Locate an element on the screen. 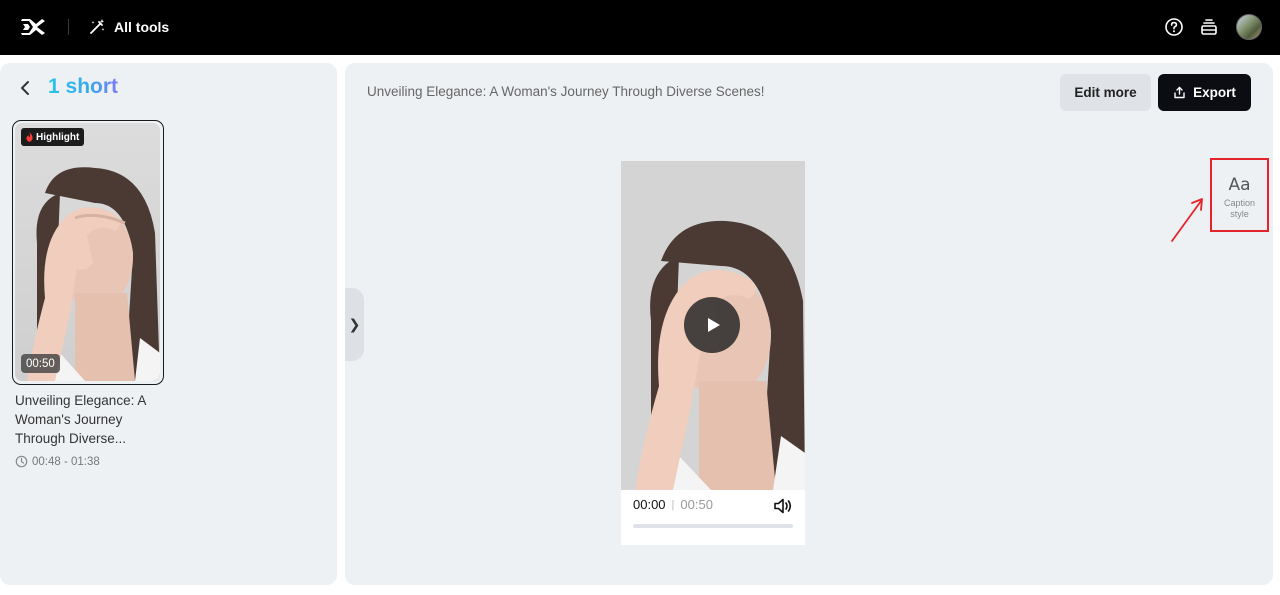 This screenshot has width=1280, height=595. export-button: Export is located at coordinates (1204, 92).